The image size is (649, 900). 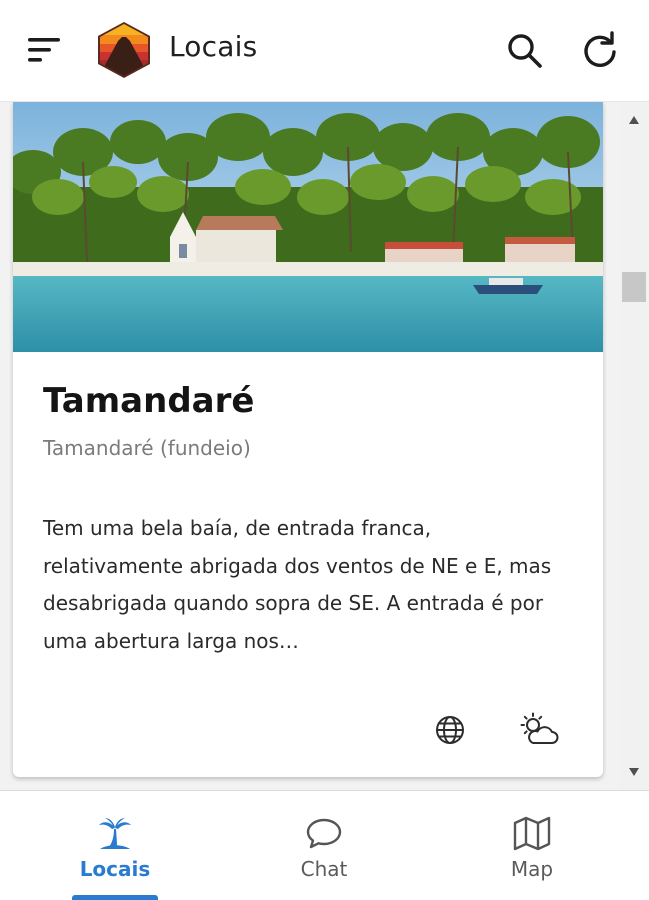 What do you see at coordinates (115, 897) in the screenshot?
I see `active-tab-indicator` at bounding box center [115, 897].